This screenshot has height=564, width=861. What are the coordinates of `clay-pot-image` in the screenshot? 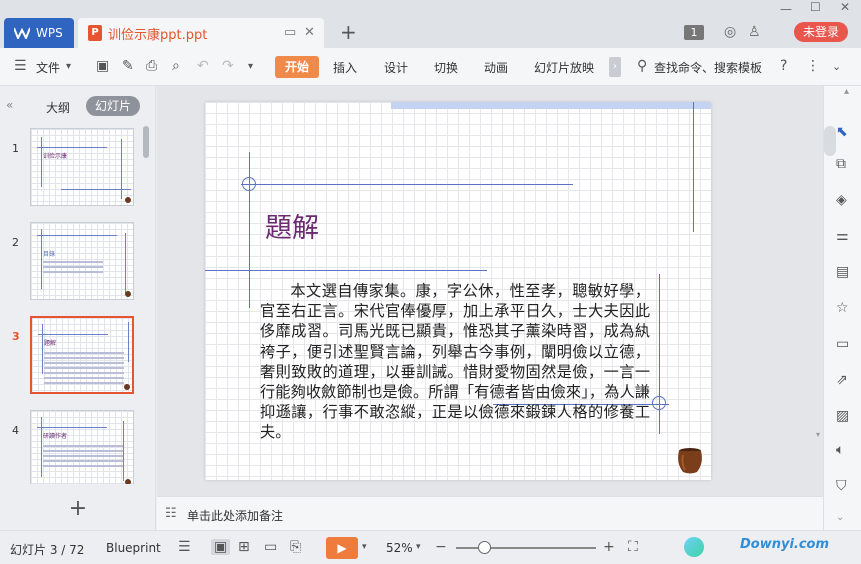 It's located at (690, 461).